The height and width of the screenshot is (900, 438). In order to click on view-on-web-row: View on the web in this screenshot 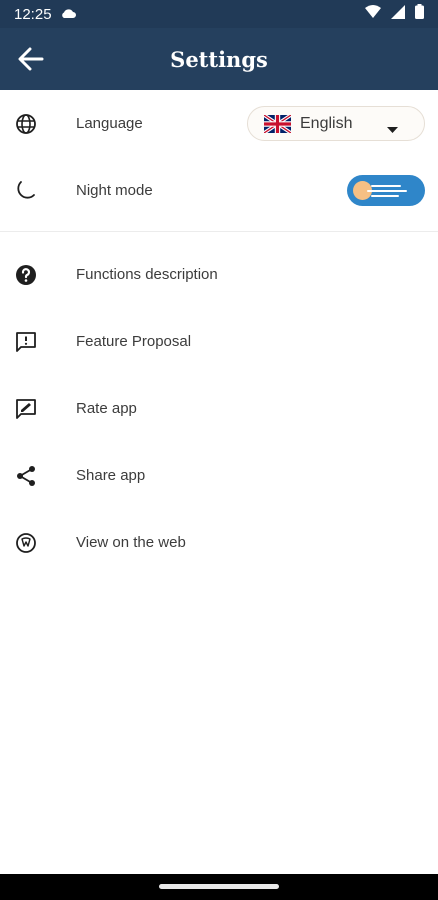, I will do `click(219, 542)`.